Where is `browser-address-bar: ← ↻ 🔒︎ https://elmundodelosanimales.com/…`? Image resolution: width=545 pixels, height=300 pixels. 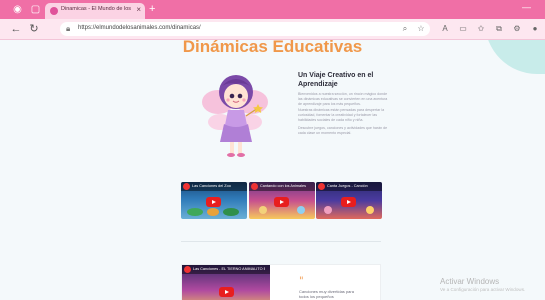
browser-address-bar: ← ↻ 🔒︎ https://elmundodelosanimales.com/… is located at coordinates (272, 29).